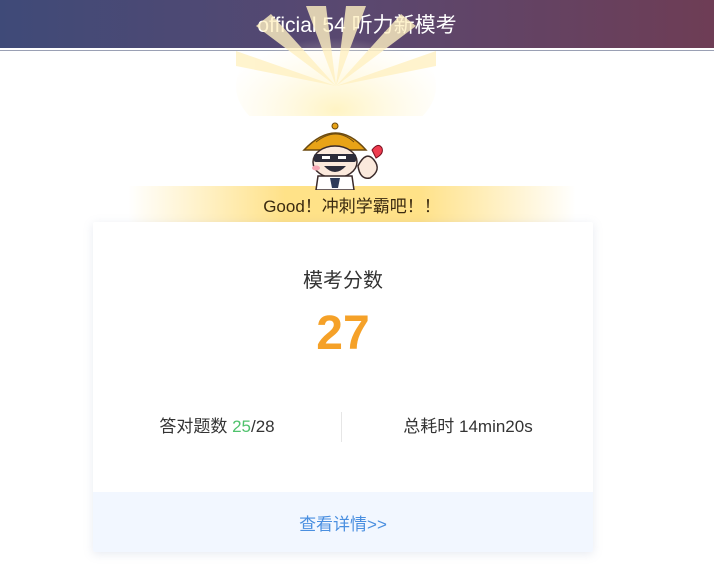 The image size is (714, 587). What do you see at coordinates (343, 333) in the screenshot?
I see `score-value: 27` at bounding box center [343, 333].